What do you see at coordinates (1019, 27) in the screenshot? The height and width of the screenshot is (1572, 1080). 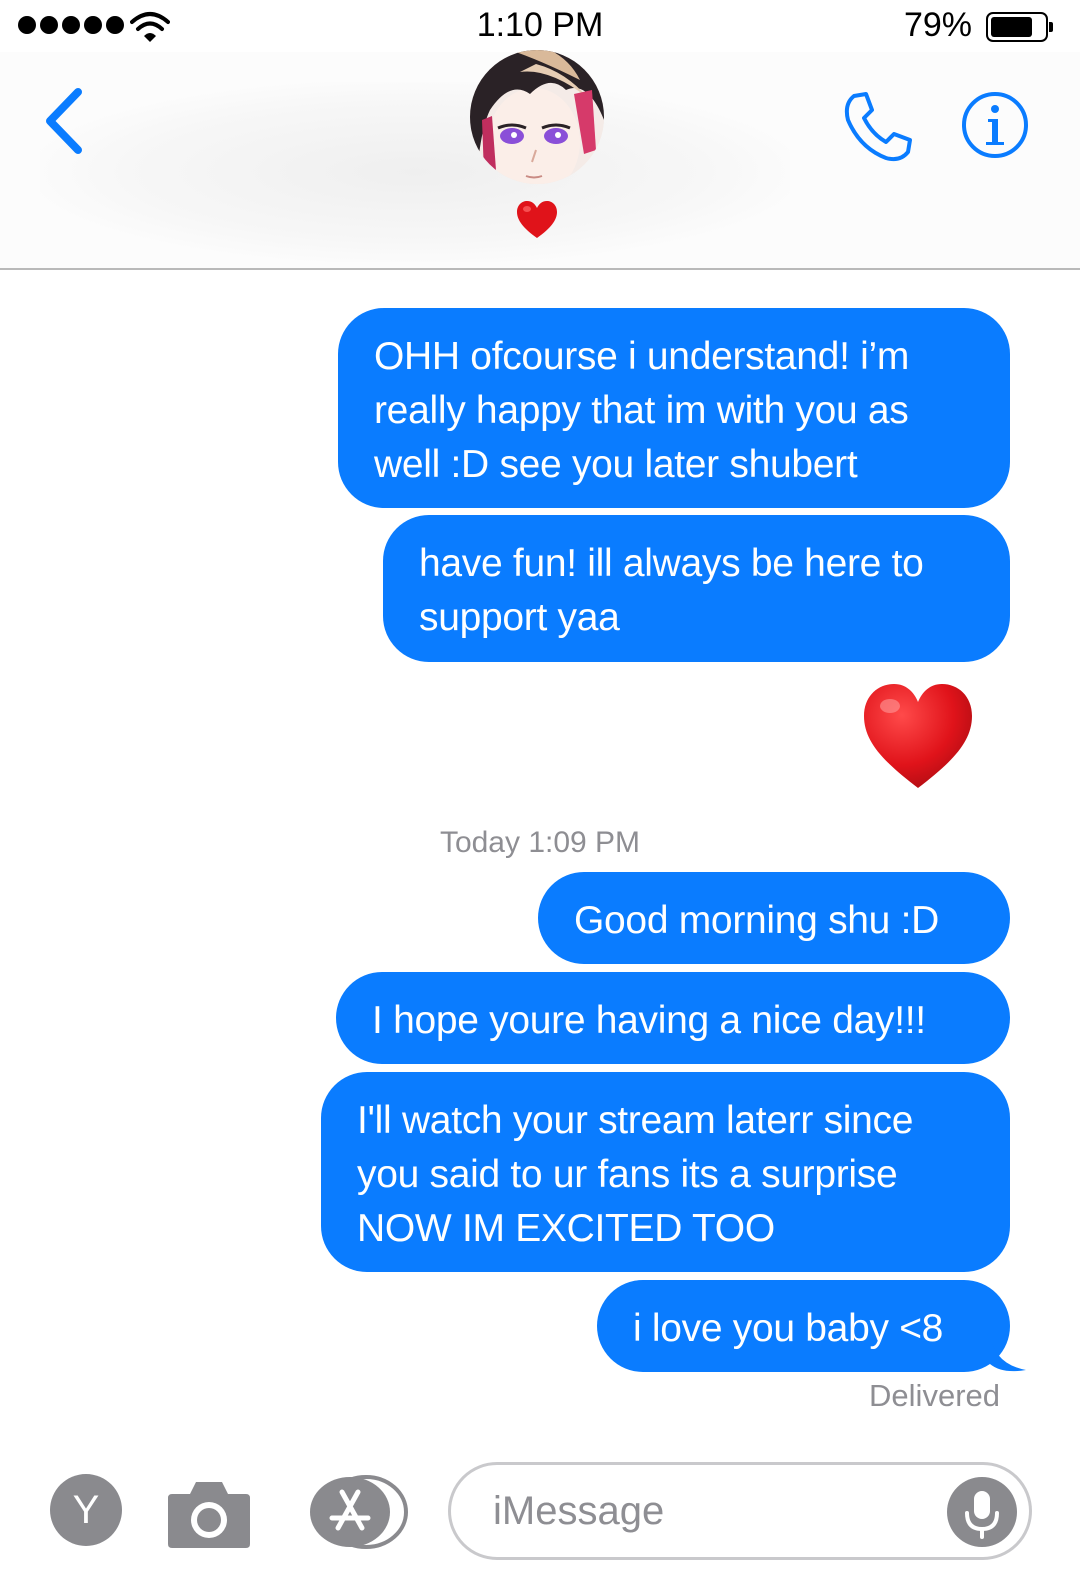 I see `battery-icon` at bounding box center [1019, 27].